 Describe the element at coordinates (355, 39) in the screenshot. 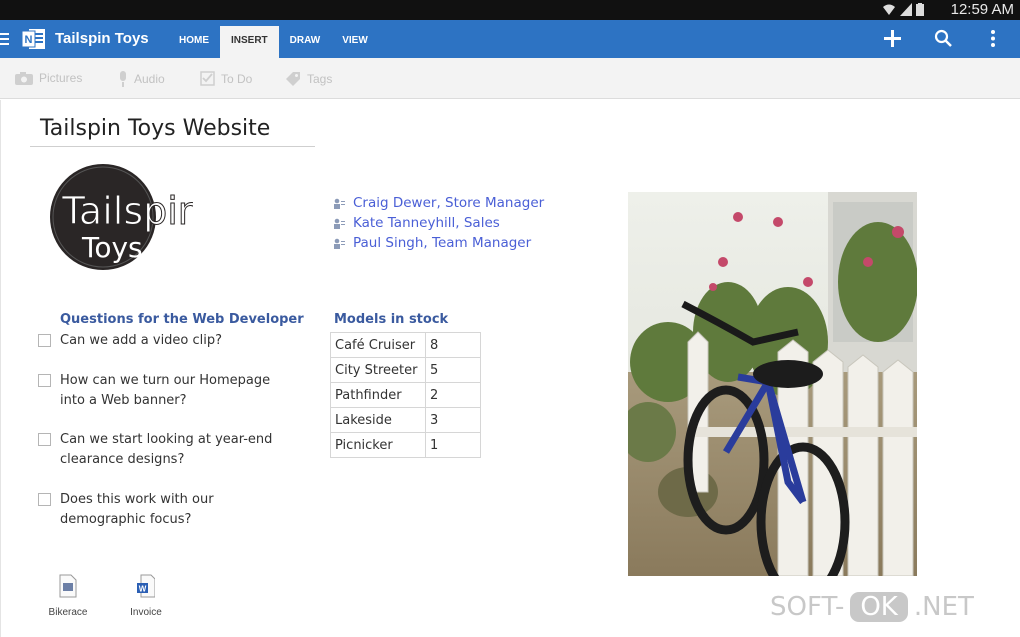

I see `tab-view: VIEW` at that location.